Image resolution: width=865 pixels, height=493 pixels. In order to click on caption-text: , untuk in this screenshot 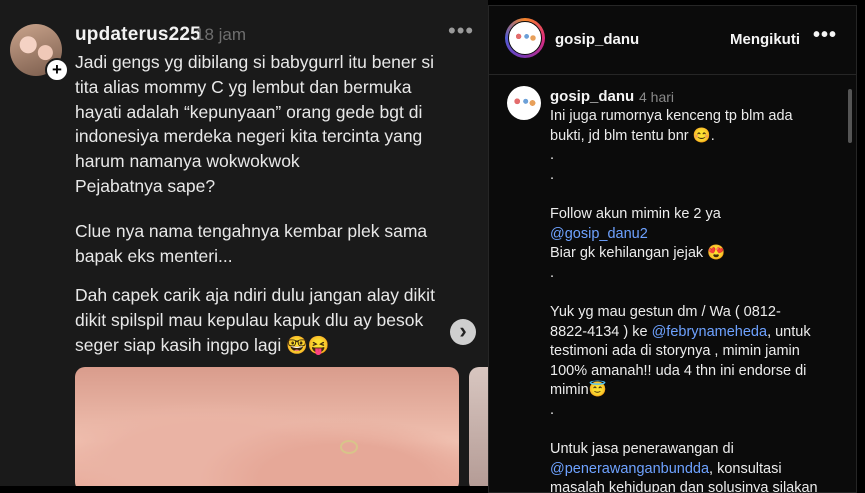, I will do `click(789, 331)`.